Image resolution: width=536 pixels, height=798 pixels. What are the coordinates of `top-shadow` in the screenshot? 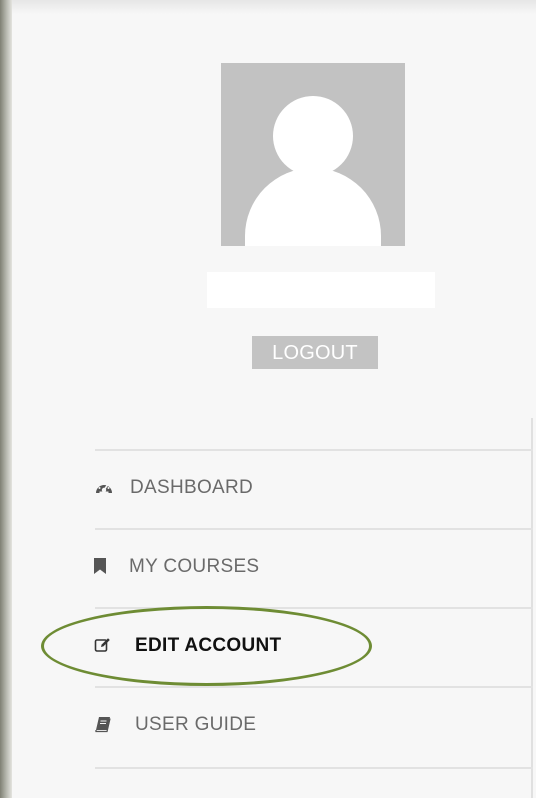 It's located at (274, 7).